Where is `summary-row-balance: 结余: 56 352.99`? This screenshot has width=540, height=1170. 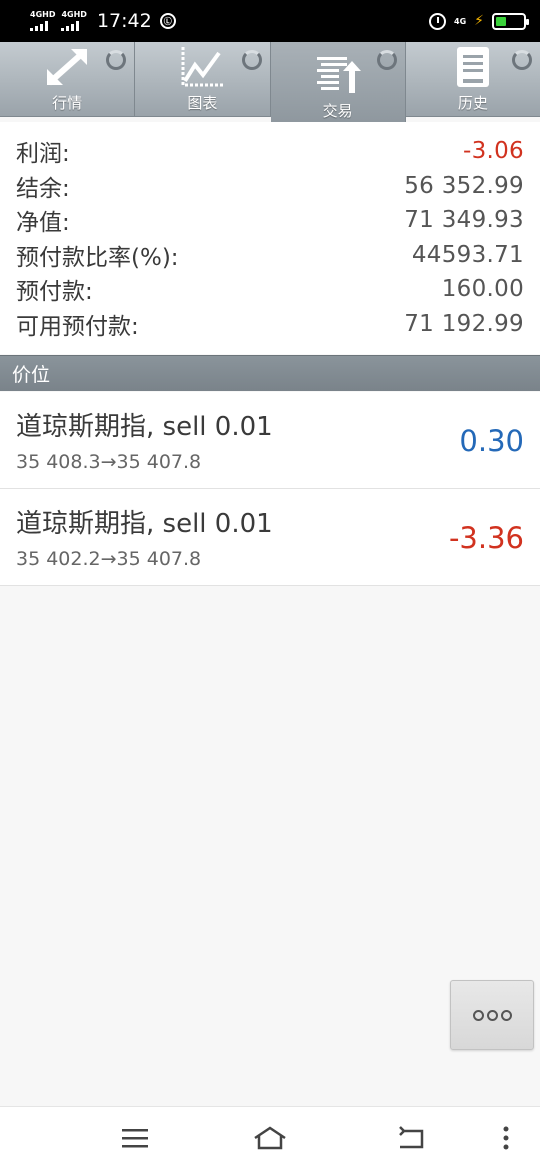 summary-row-balance: 结余: 56 352.99 is located at coordinates (270, 186).